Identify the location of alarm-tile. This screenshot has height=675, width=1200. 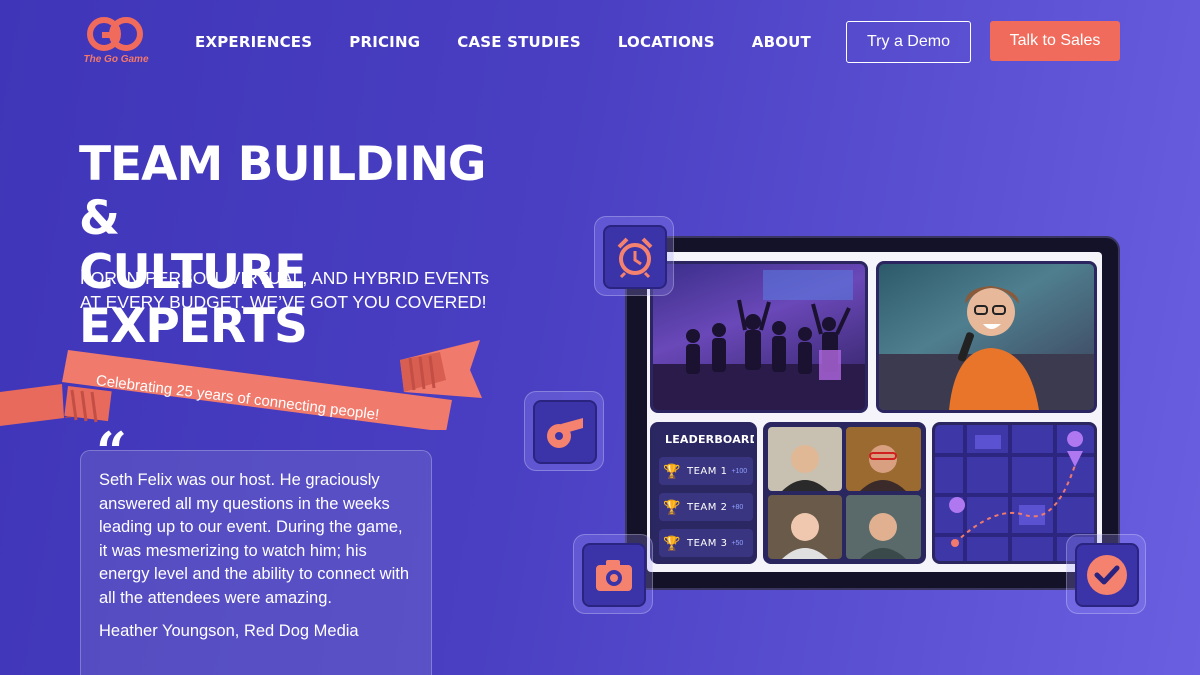
(634, 256).